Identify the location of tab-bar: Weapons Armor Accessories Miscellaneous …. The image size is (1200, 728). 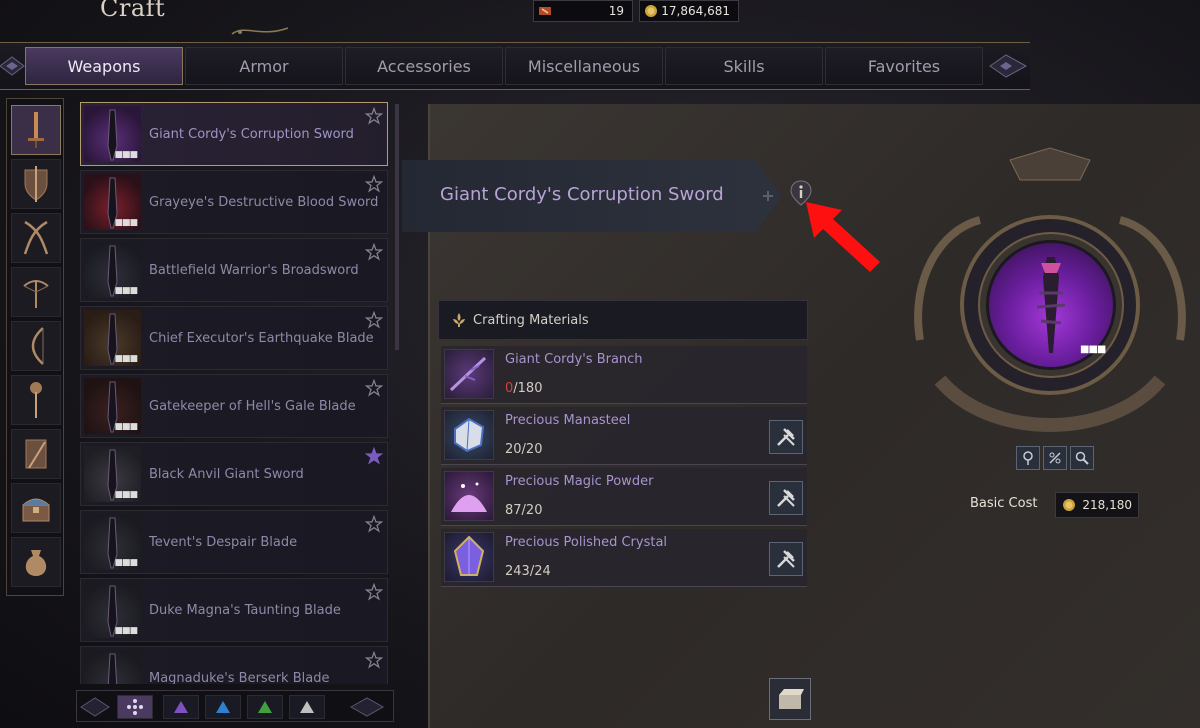
(515, 66).